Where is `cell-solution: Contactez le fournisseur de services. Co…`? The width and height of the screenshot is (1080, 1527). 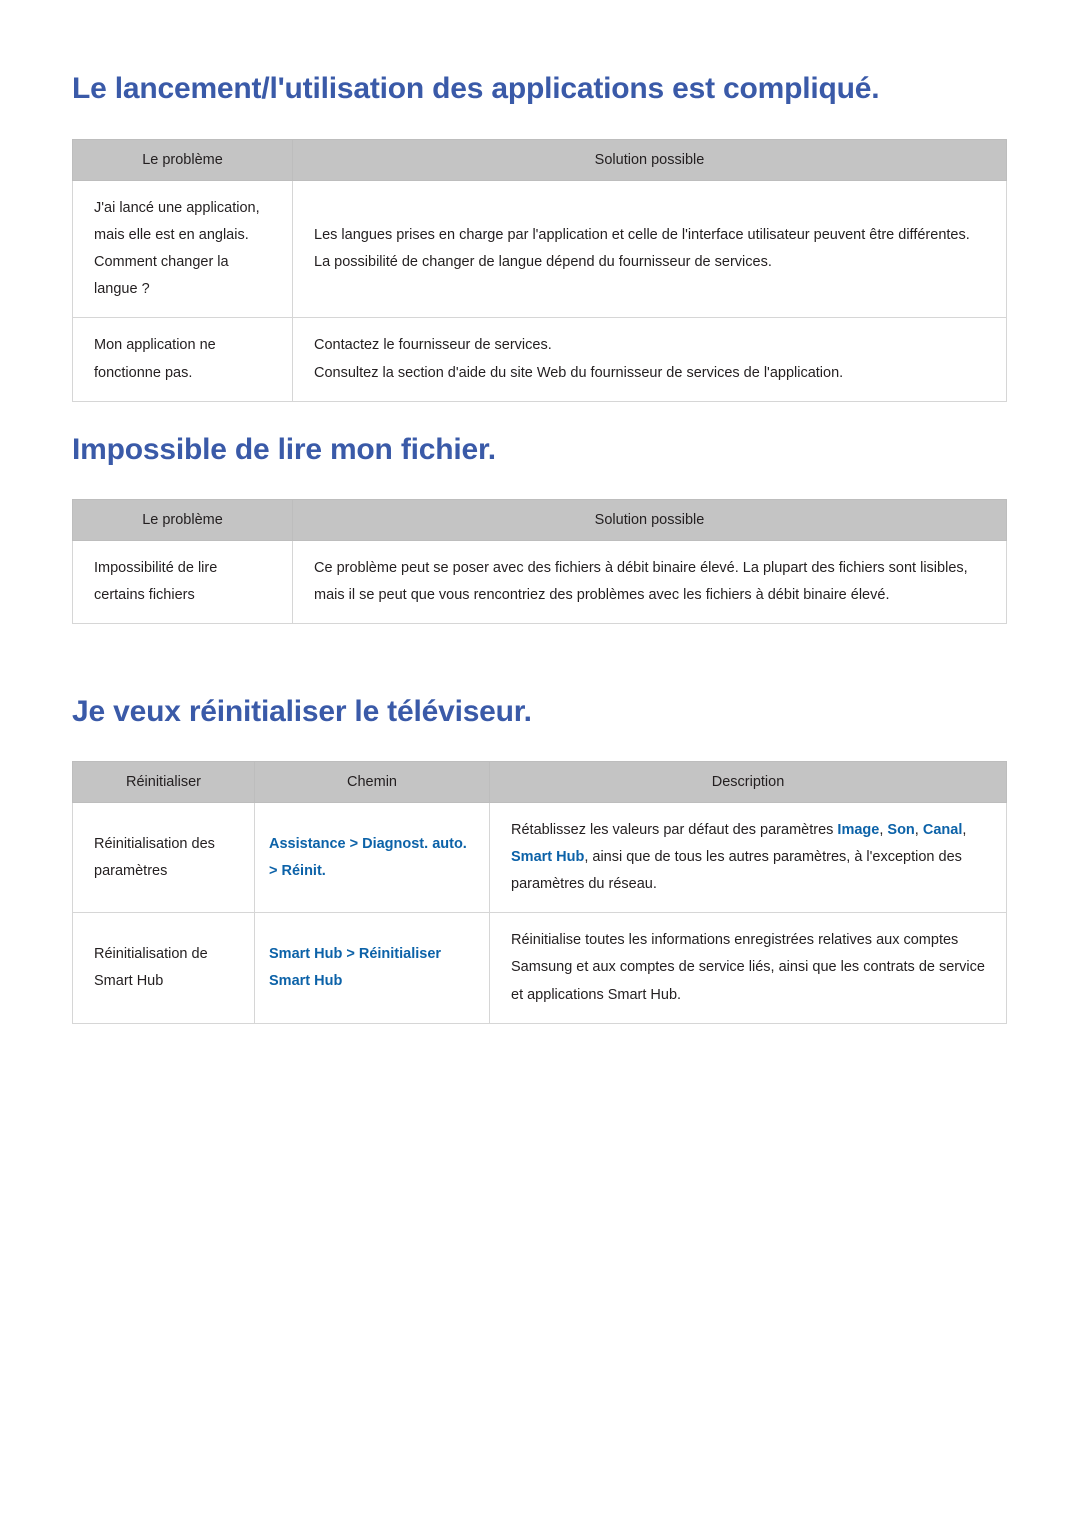
cell-solution: Contactez le fournisseur de services. Co… is located at coordinates (649, 359).